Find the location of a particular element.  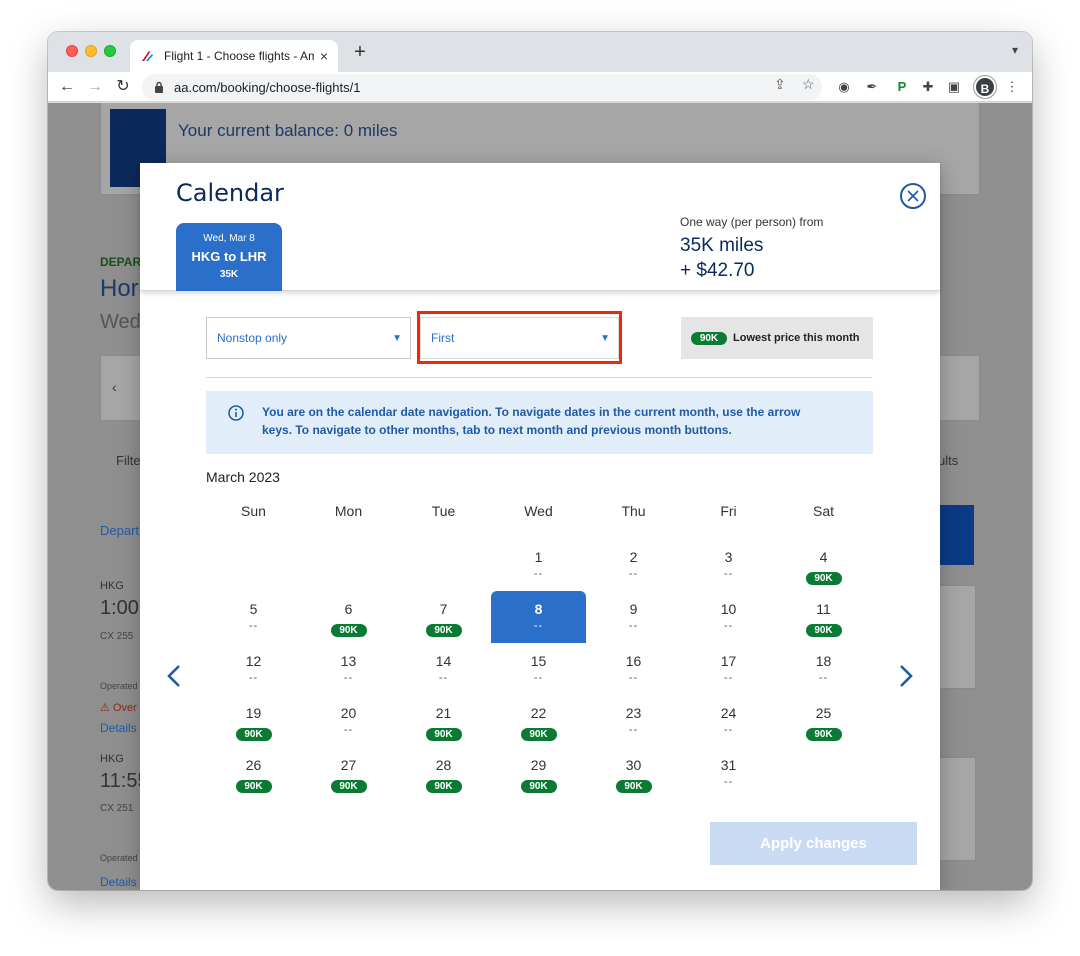

row2-details: Details is located at coordinates (118, 882).